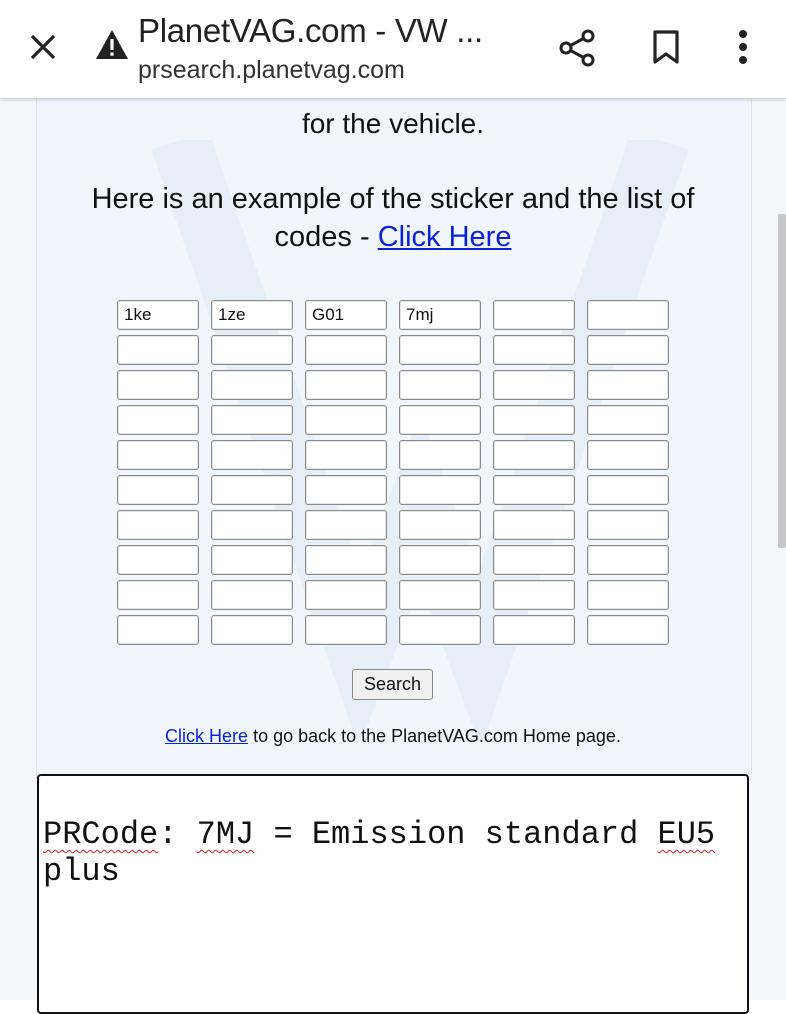  I want to click on result-sep2: = Emission standard, so click(456, 834).